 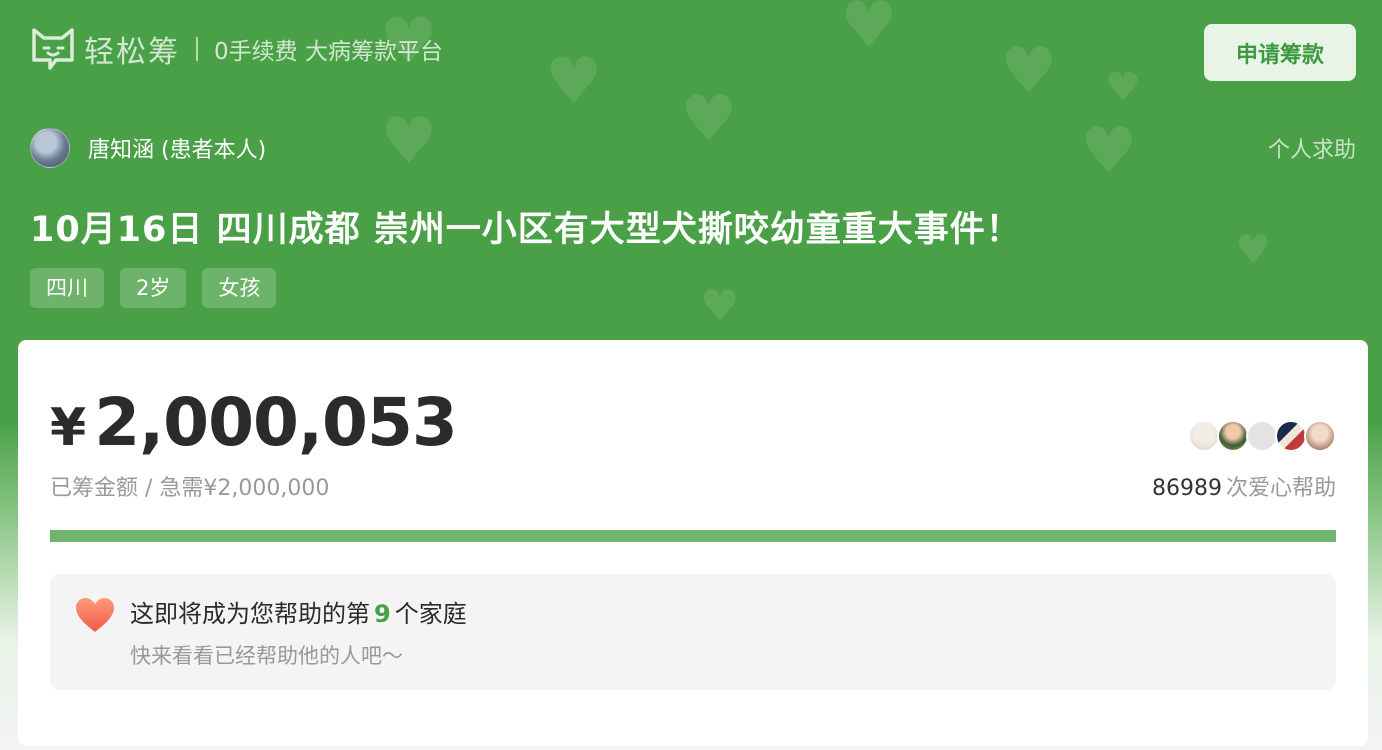 What do you see at coordinates (430, 614) in the screenshot?
I see `hint-suffix: 个家庭` at bounding box center [430, 614].